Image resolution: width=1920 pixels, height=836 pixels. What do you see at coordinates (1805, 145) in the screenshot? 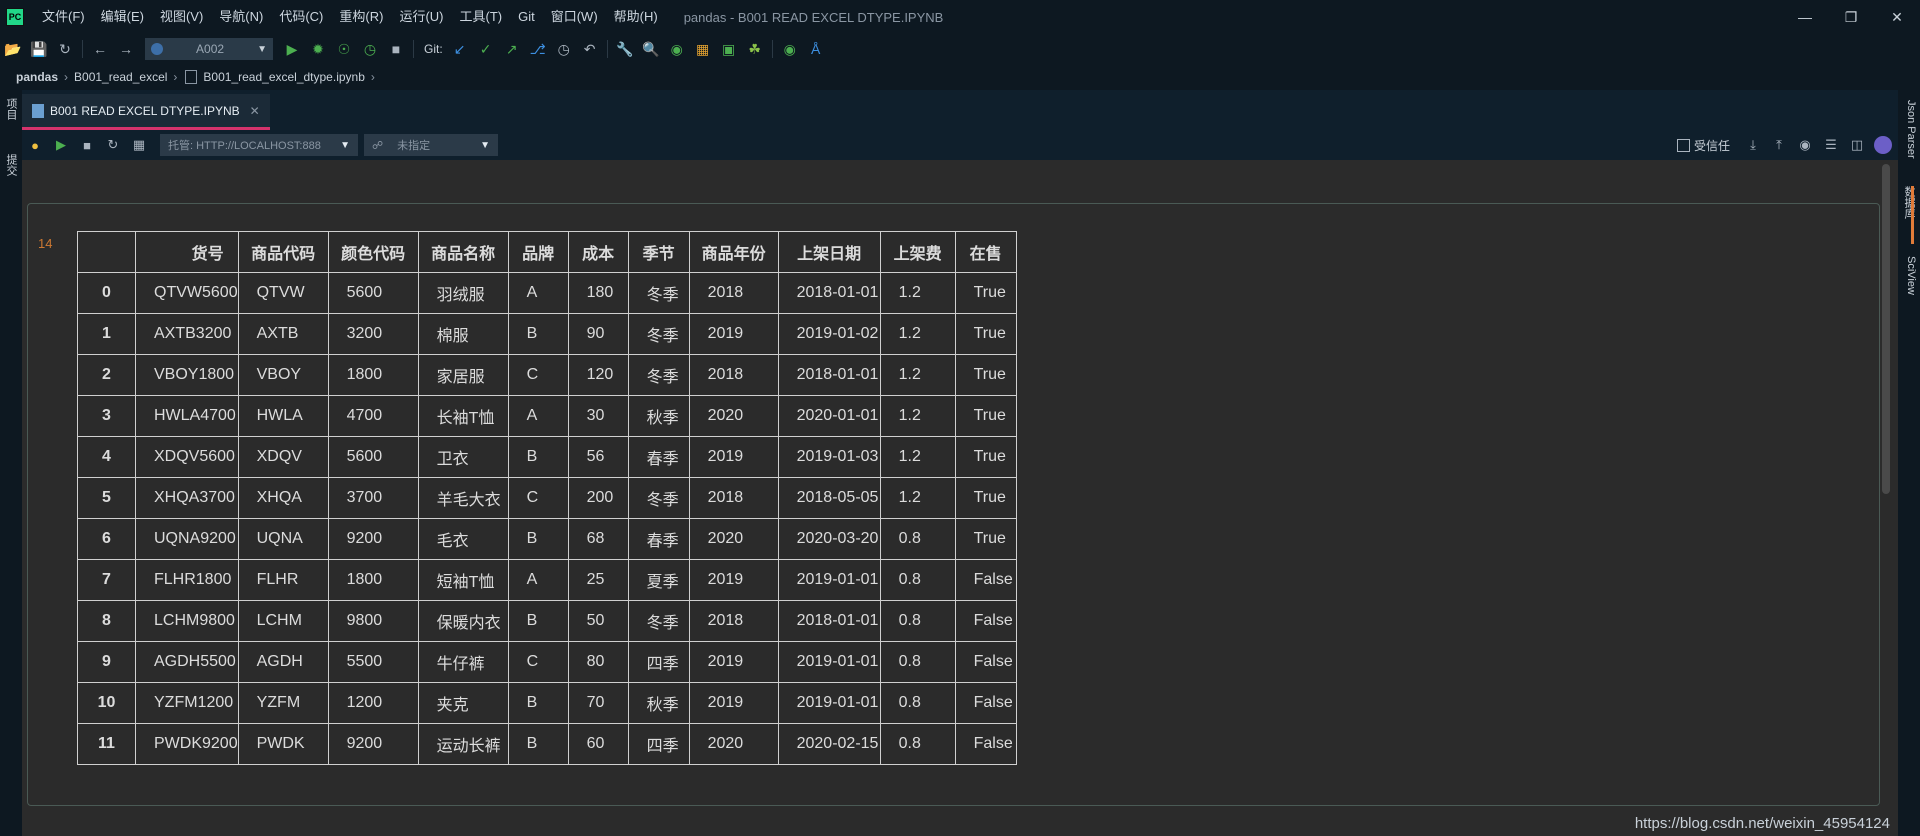
I see `preview-icon: ◉` at bounding box center [1805, 145].